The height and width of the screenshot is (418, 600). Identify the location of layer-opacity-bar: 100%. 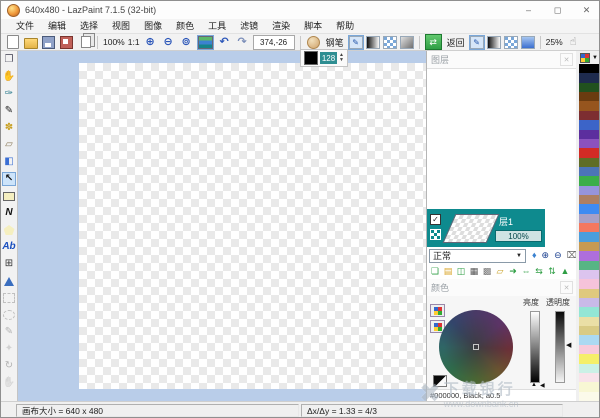
(518, 236).